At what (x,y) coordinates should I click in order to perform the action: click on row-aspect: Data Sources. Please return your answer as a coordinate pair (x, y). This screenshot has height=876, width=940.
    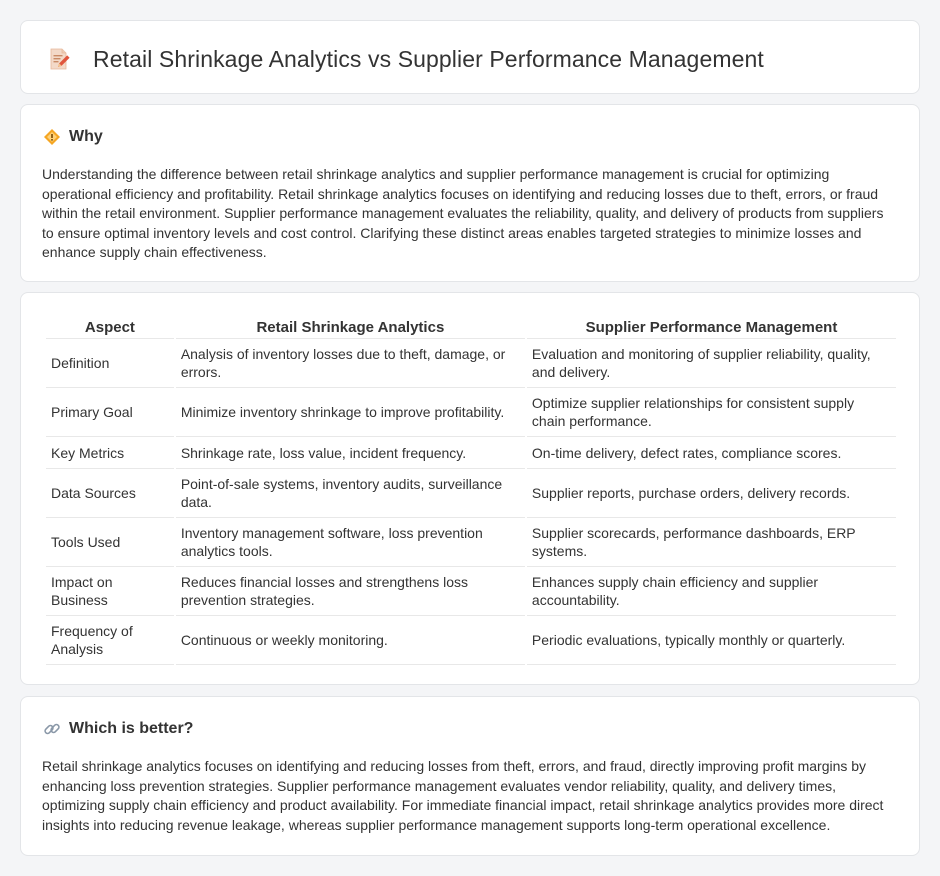
    Looking at the image, I should click on (110, 493).